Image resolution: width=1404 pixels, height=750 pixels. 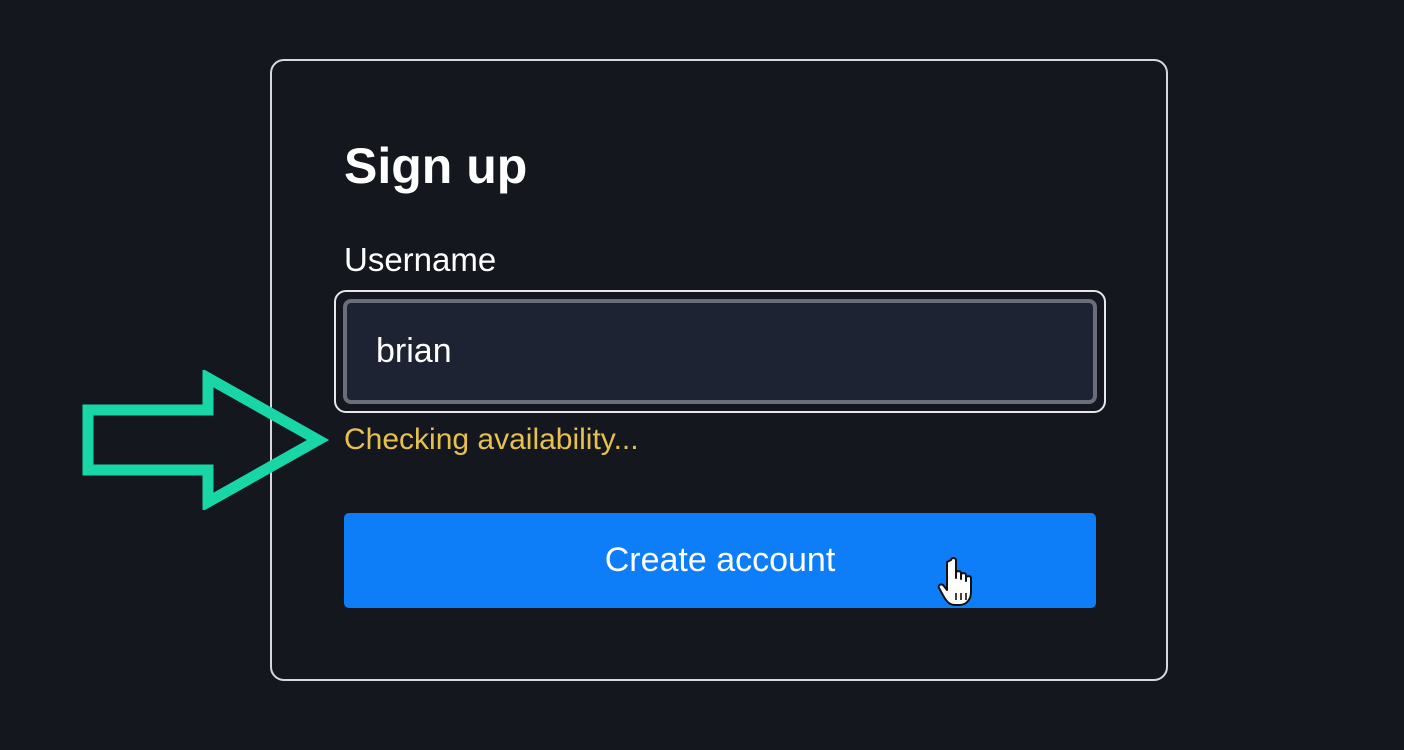 I want to click on create-account-button: Create account, so click(x=720, y=560).